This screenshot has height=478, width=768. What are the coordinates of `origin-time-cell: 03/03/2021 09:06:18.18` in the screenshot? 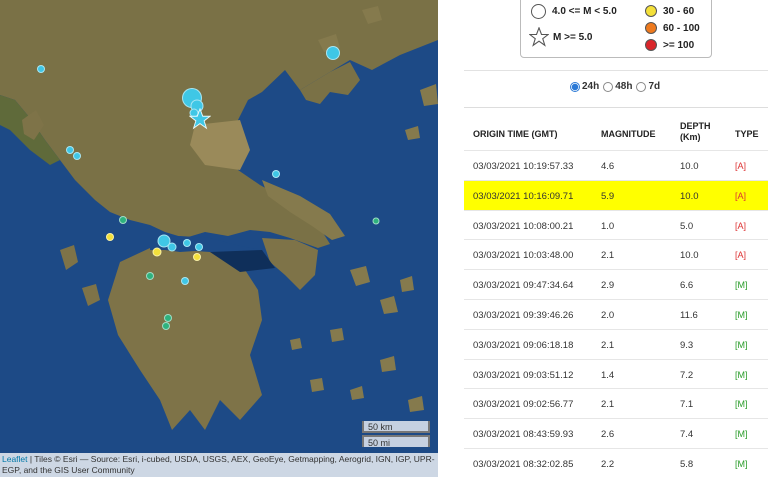 It's located at (523, 345).